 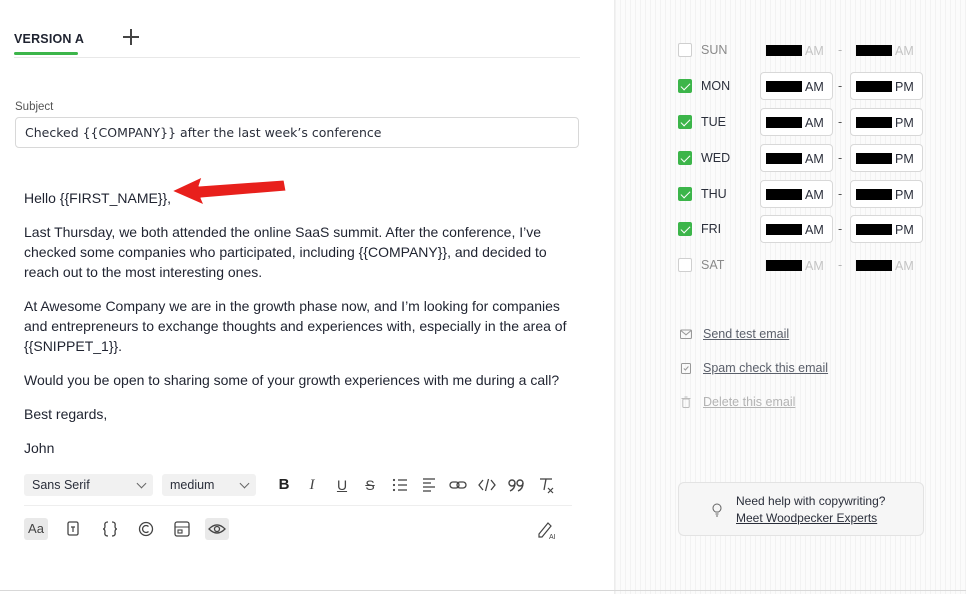 What do you see at coordinates (49, 39) in the screenshot?
I see `tab-version-a: VERSION A` at bounding box center [49, 39].